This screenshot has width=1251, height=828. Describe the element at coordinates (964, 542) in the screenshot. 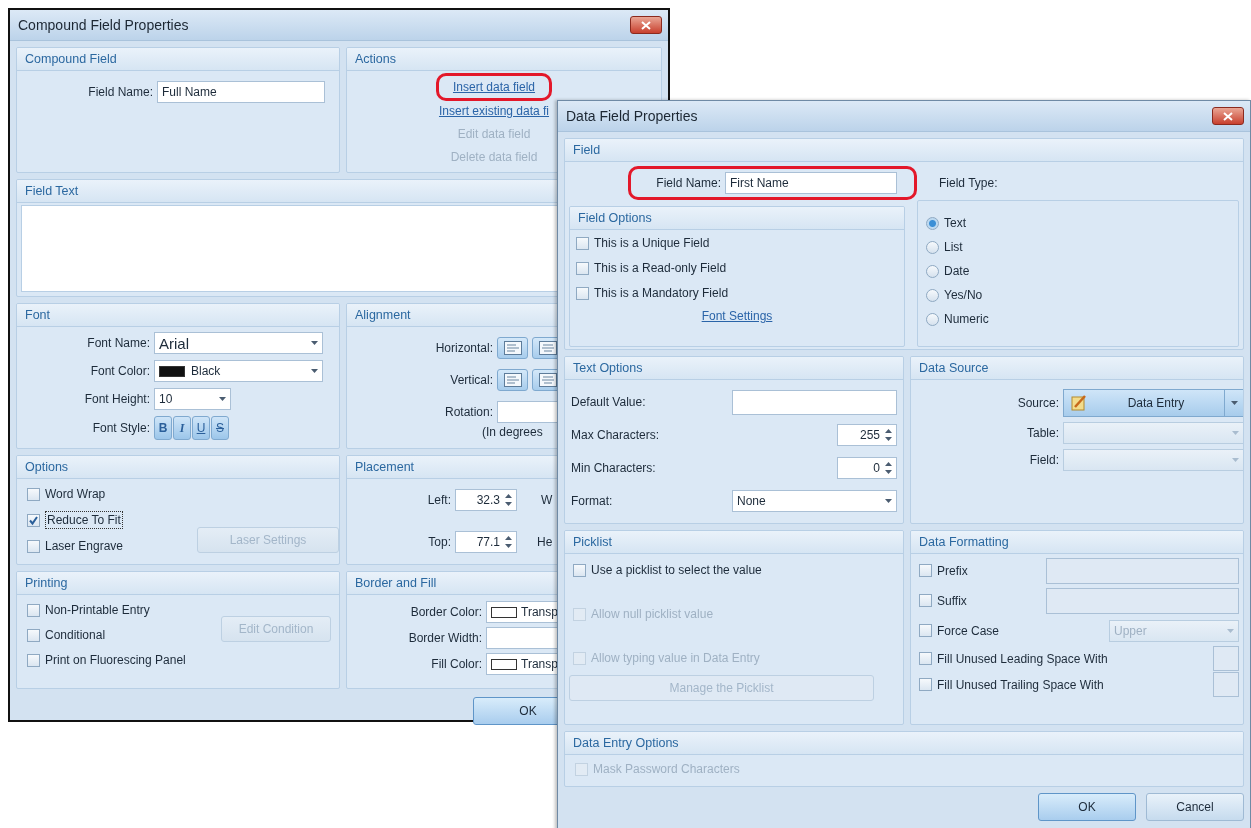

I see `section-heading: Data Formatting` at that location.